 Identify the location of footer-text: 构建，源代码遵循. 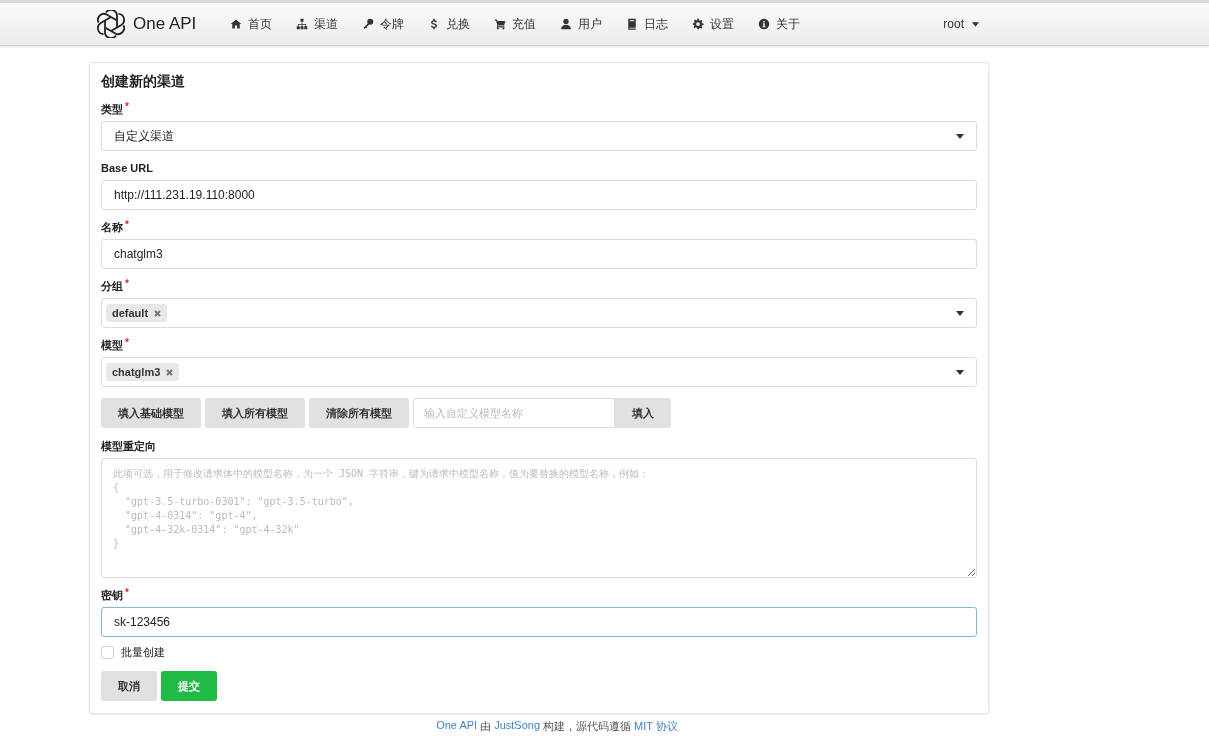
(587, 726).